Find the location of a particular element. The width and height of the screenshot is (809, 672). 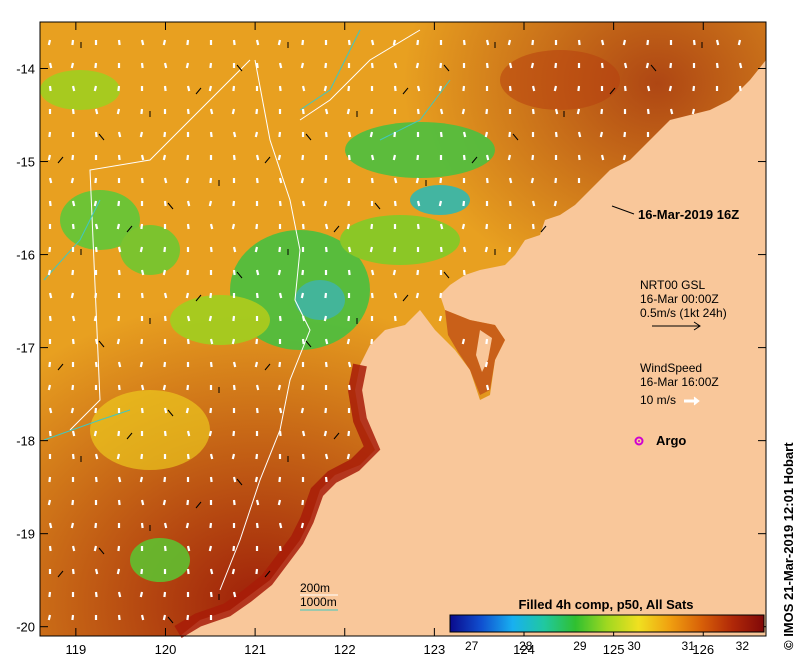

colorbar-tick-label: 29 is located at coordinates (580, 646).